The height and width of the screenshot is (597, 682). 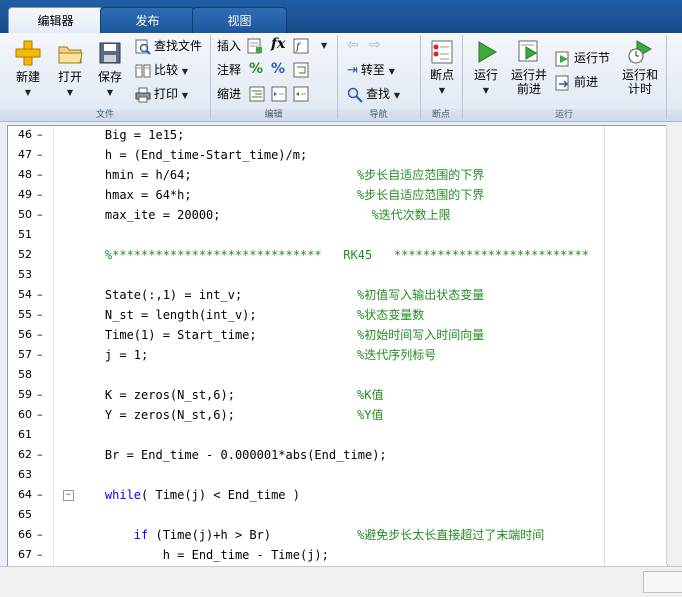 I want to click on code-line: 48– hmin = h/64; %步长自适应范围的下界, so click(x=337, y=175).